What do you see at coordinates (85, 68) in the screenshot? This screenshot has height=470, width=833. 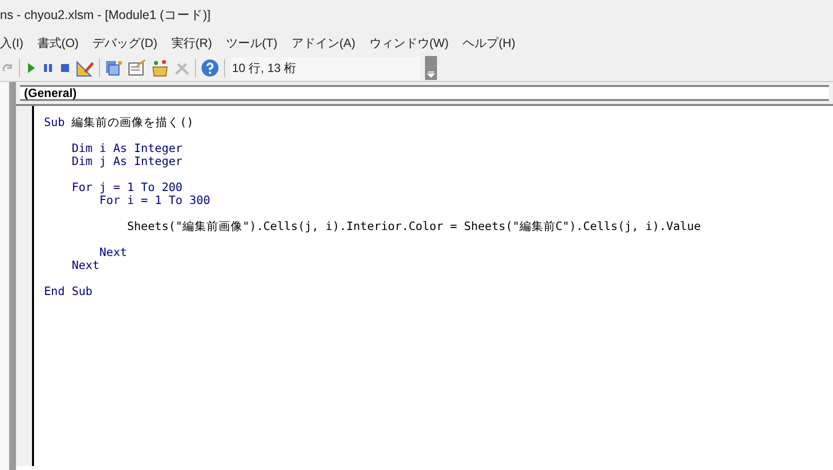 I see `ruler-pencil-icon` at bounding box center [85, 68].